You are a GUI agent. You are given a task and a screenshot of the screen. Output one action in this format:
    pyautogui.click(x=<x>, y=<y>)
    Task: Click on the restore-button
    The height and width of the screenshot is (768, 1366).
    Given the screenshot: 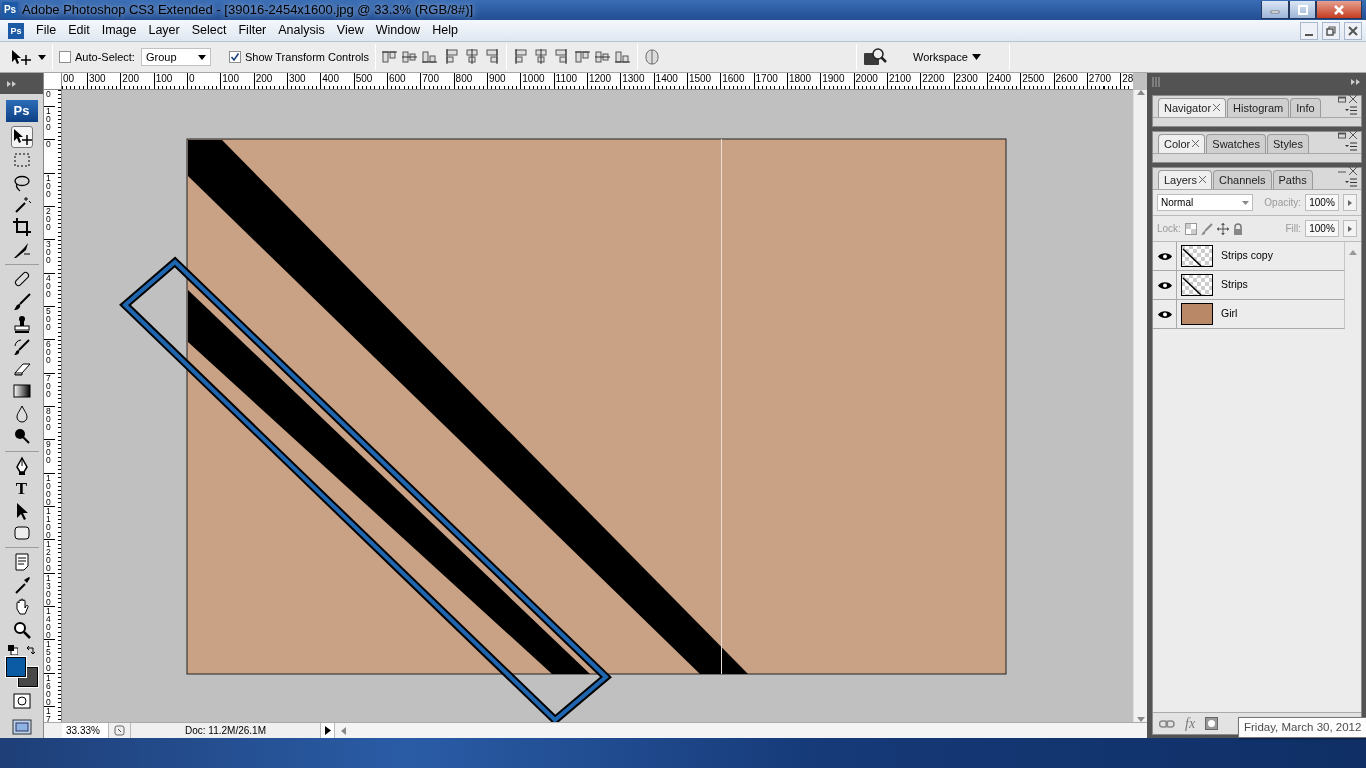 What is the action you would take?
    pyautogui.click(x=1331, y=30)
    